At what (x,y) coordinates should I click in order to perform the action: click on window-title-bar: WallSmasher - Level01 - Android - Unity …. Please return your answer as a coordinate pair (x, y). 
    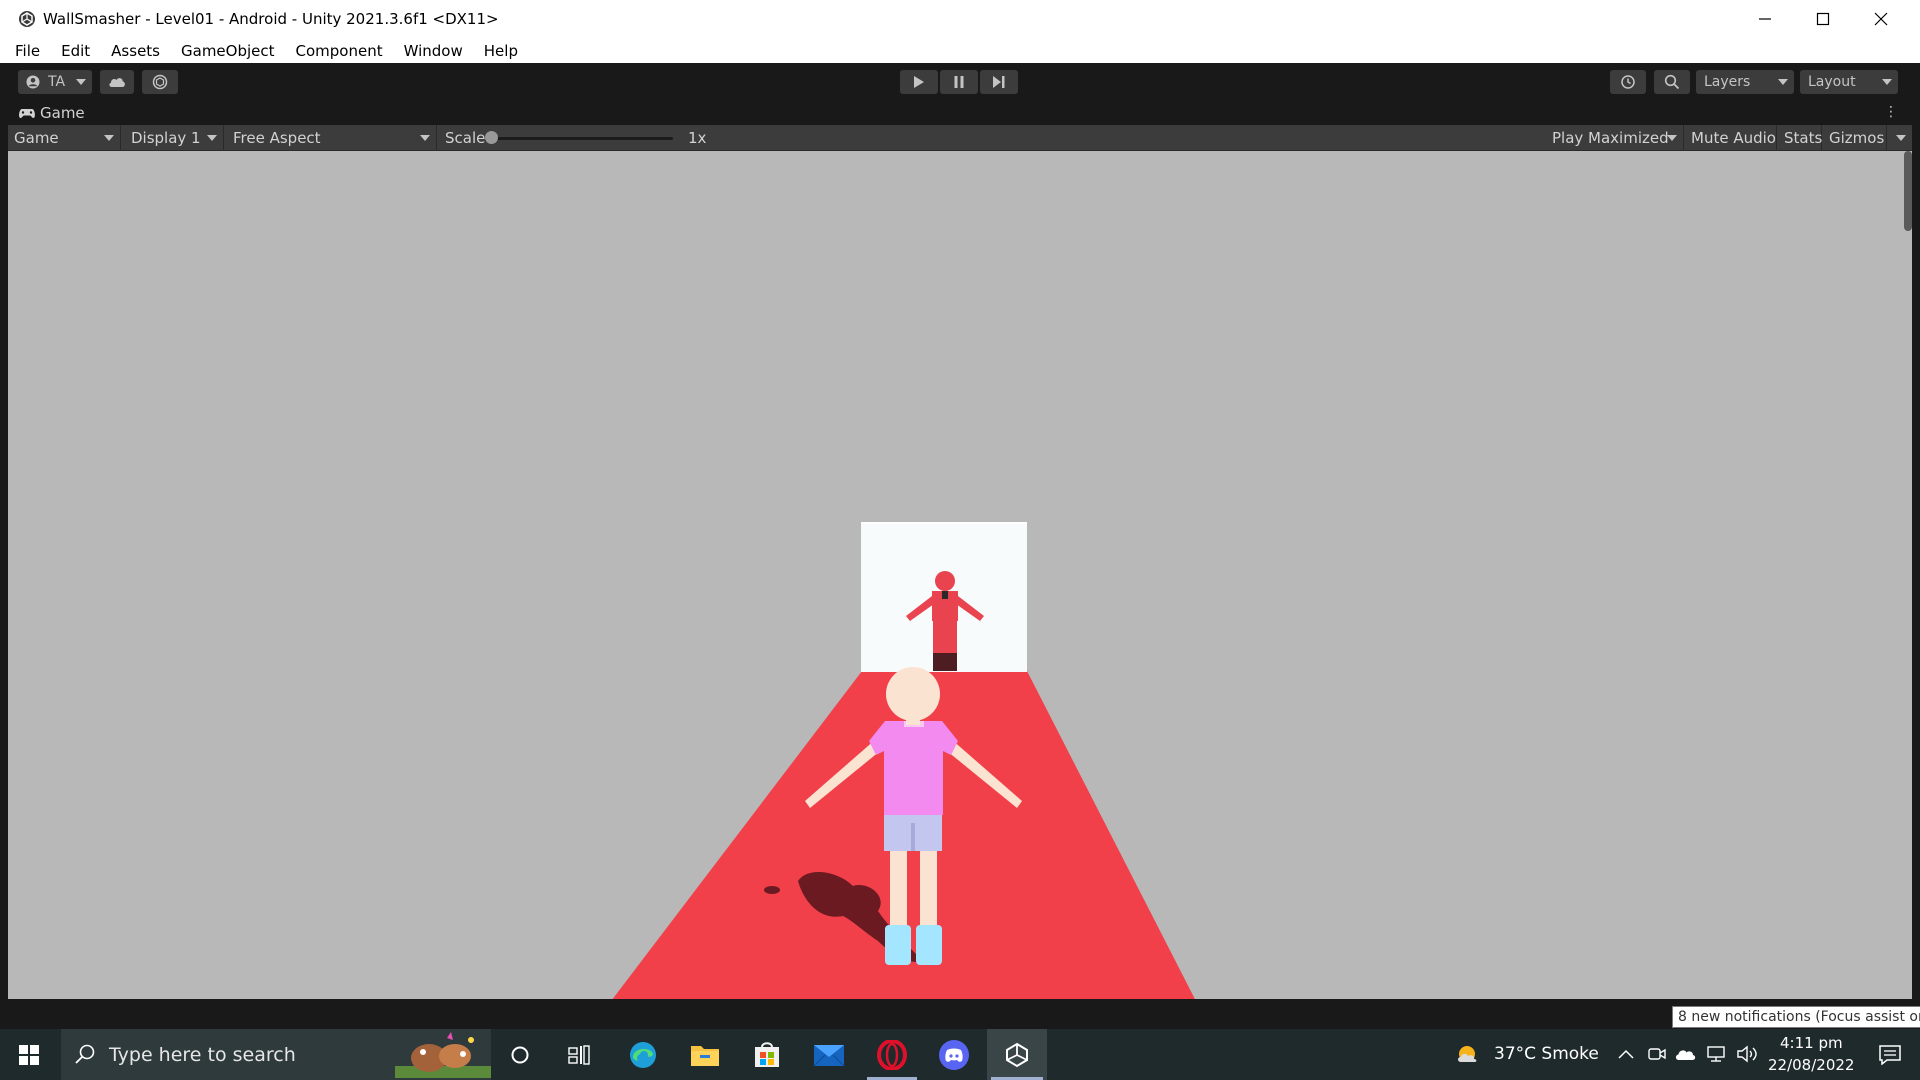
    Looking at the image, I should click on (960, 19).